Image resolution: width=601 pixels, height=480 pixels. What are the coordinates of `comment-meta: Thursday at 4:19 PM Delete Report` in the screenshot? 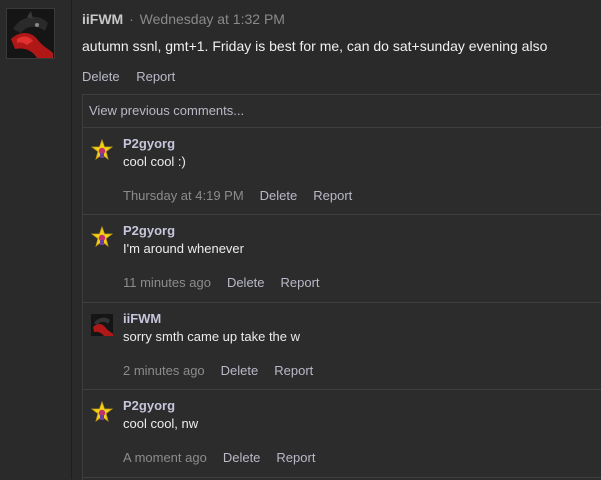 It's located at (237, 195).